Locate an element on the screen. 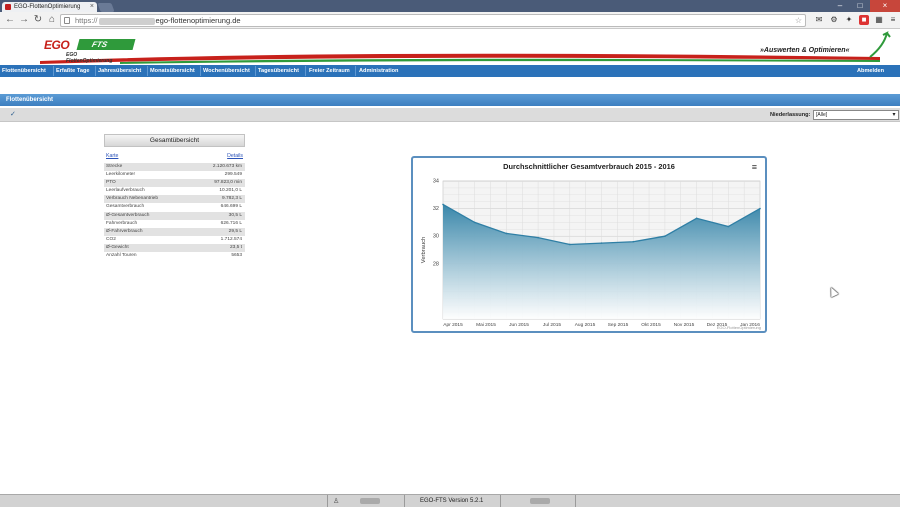  nav-flottenuebersicht: Flottenübersicht is located at coordinates (24, 71).